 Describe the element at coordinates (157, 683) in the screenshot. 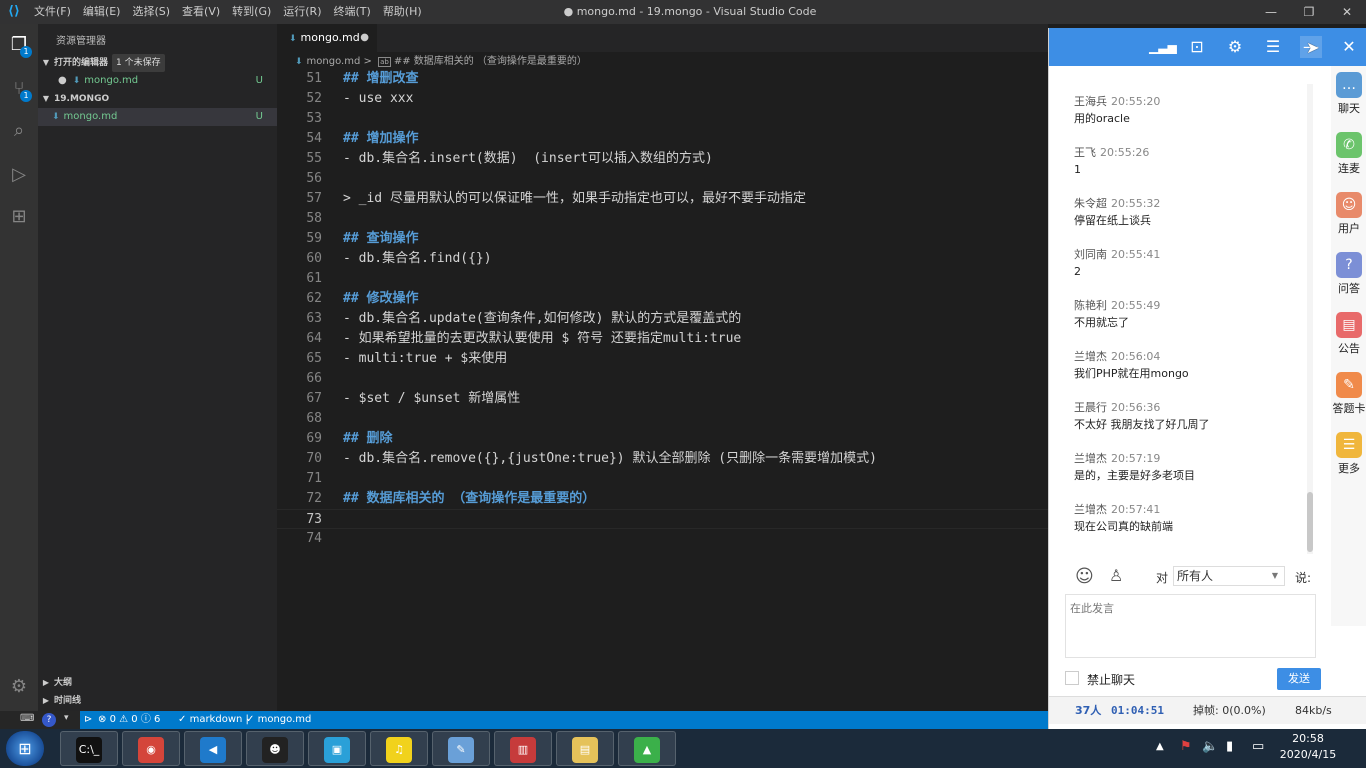

I see `outline-section: ▶ 大纲` at that location.